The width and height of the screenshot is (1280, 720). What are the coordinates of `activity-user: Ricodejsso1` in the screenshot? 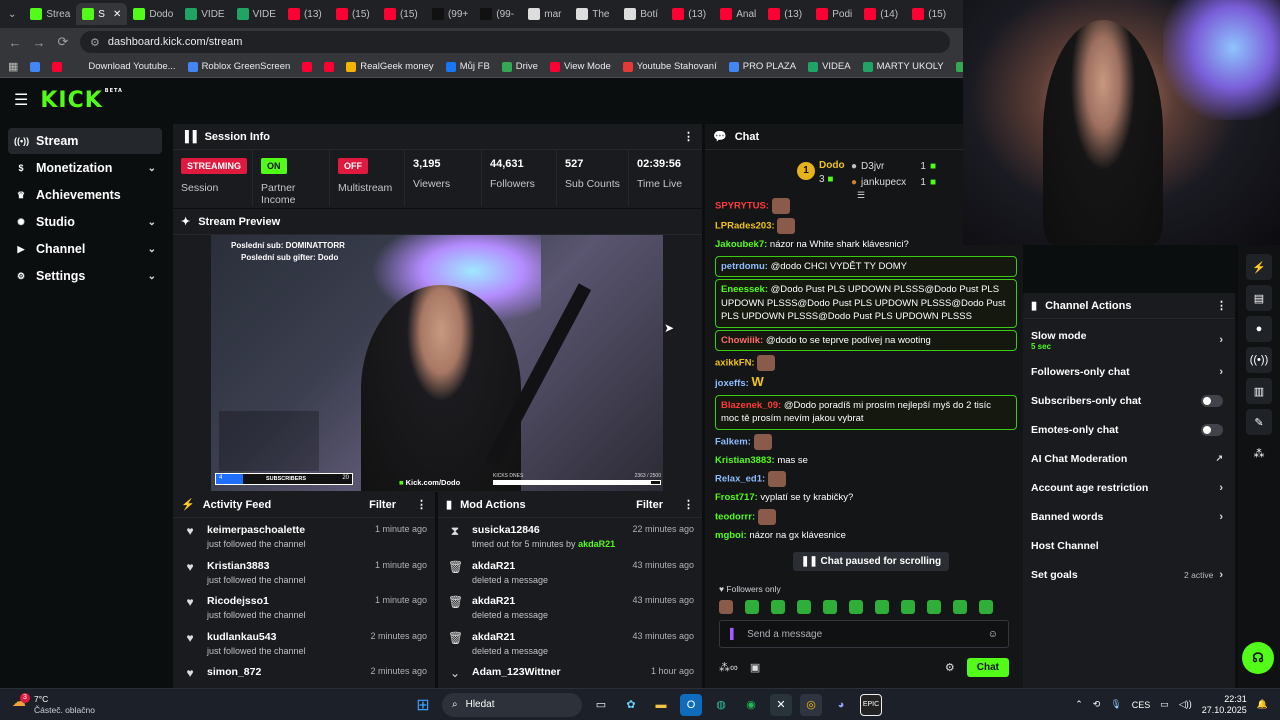 It's located at (256, 601).